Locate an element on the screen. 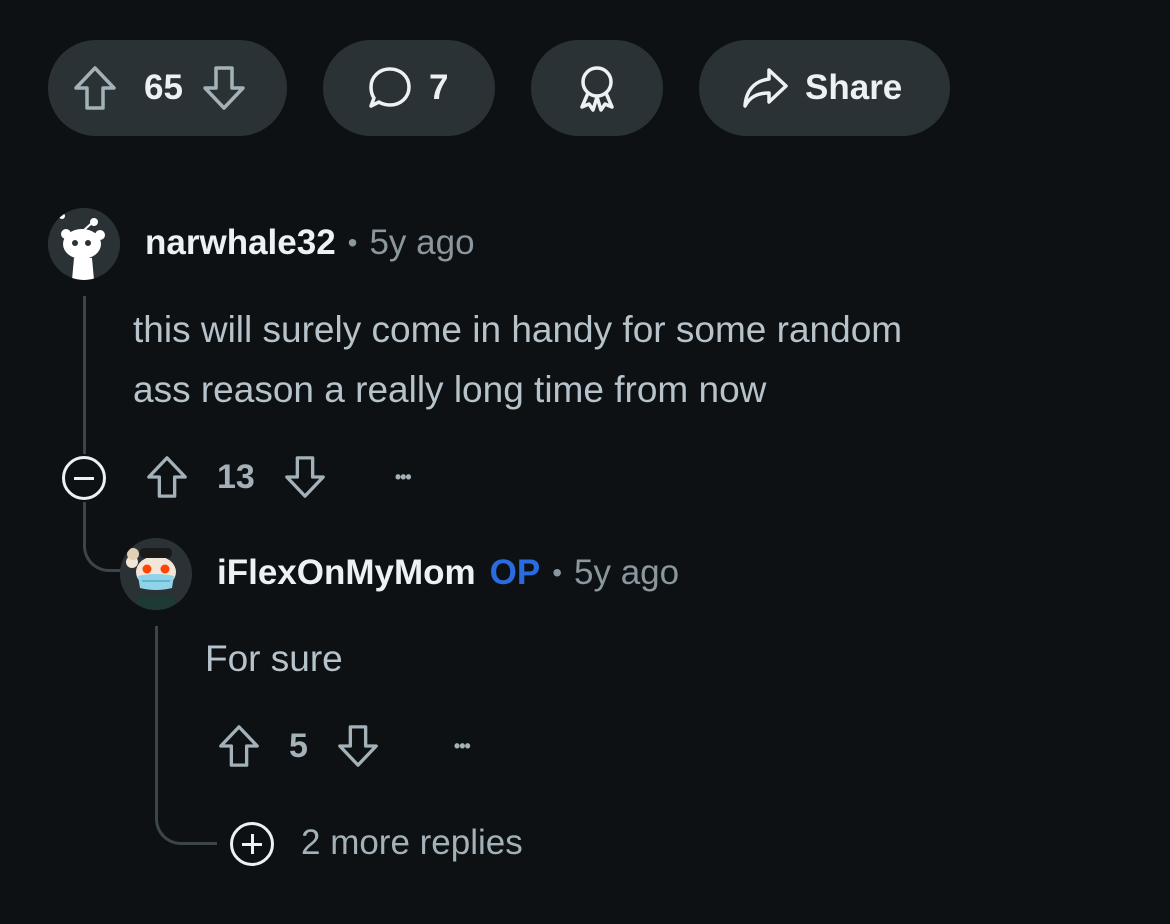 This screenshot has height=924, width=1170. comment-meta: iFlexOnMyMom OP • 5y ago is located at coordinates (448, 573).